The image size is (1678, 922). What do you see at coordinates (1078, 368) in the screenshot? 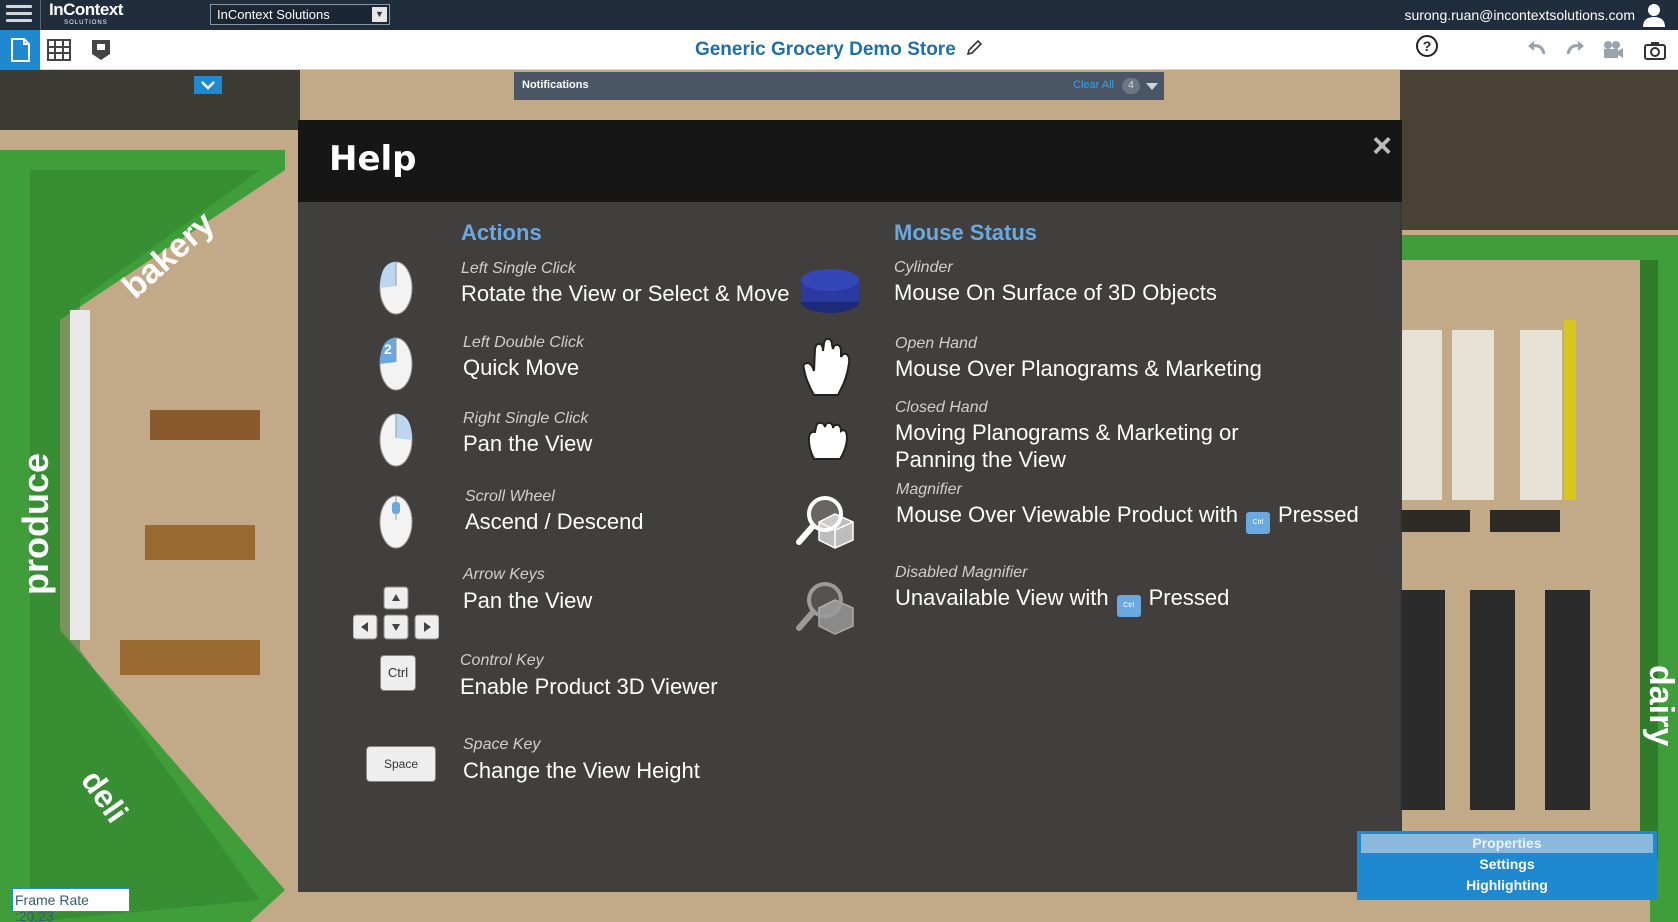
I see `status-desc: Mouse Over Planograms & Marketing` at bounding box center [1078, 368].